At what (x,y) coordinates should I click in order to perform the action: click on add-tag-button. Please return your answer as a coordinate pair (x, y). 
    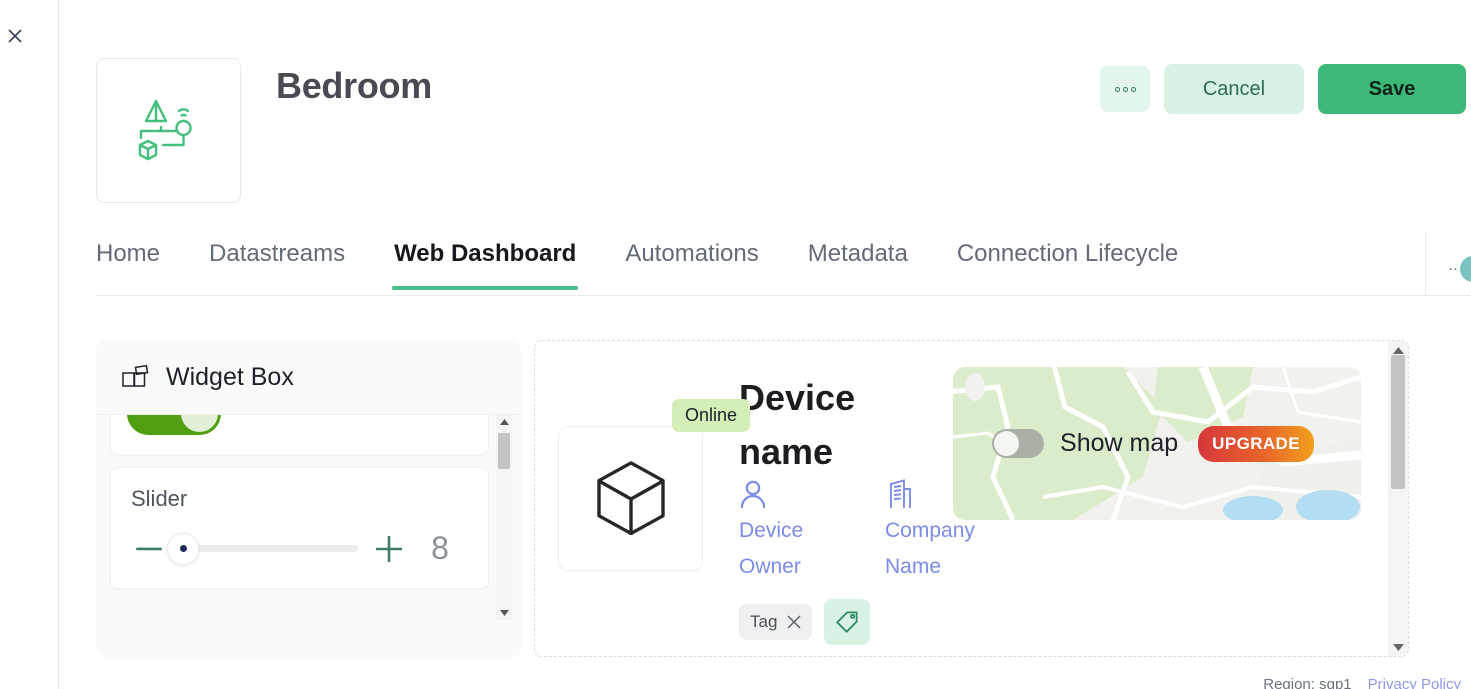
    Looking at the image, I should click on (847, 622).